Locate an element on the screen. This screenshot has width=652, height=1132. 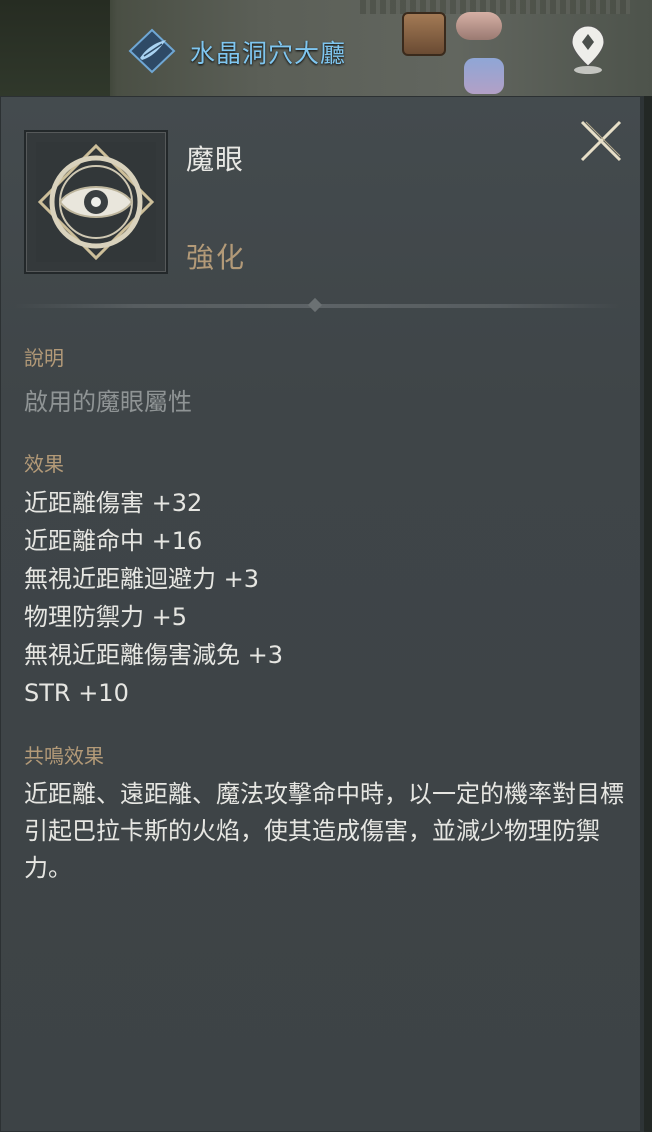
minimap-header: 水晶洞穴大廳 is located at coordinates (326, 48).